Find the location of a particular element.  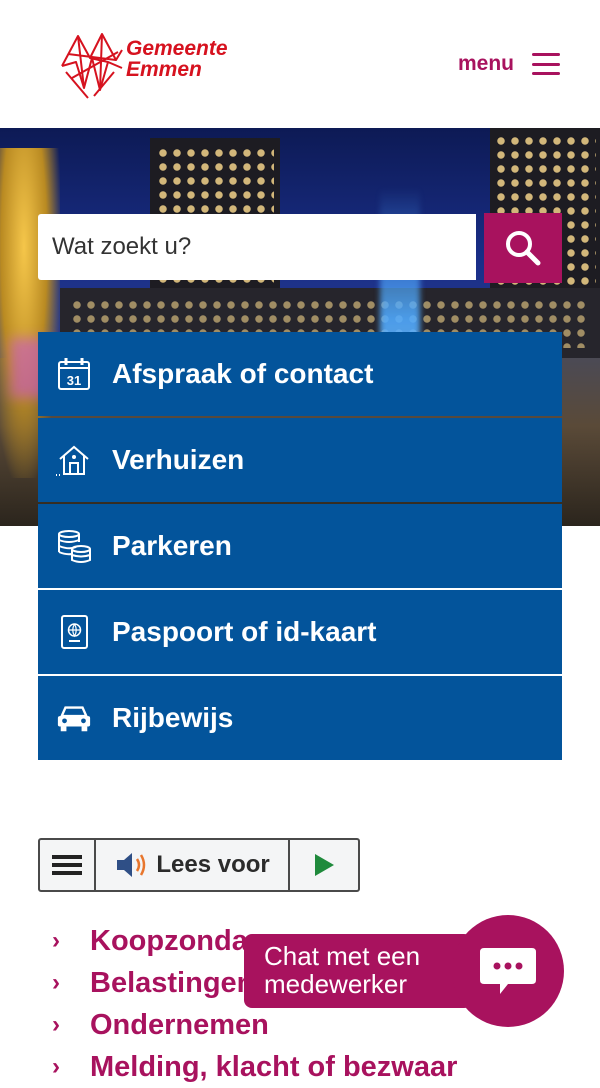

calendar-icon: 31 is located at coordinates (74, 374).